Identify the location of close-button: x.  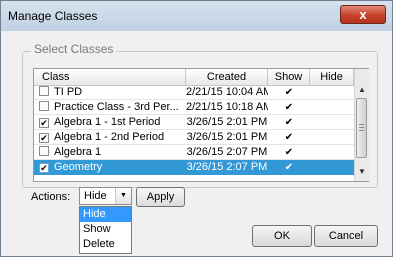
(363, 14).